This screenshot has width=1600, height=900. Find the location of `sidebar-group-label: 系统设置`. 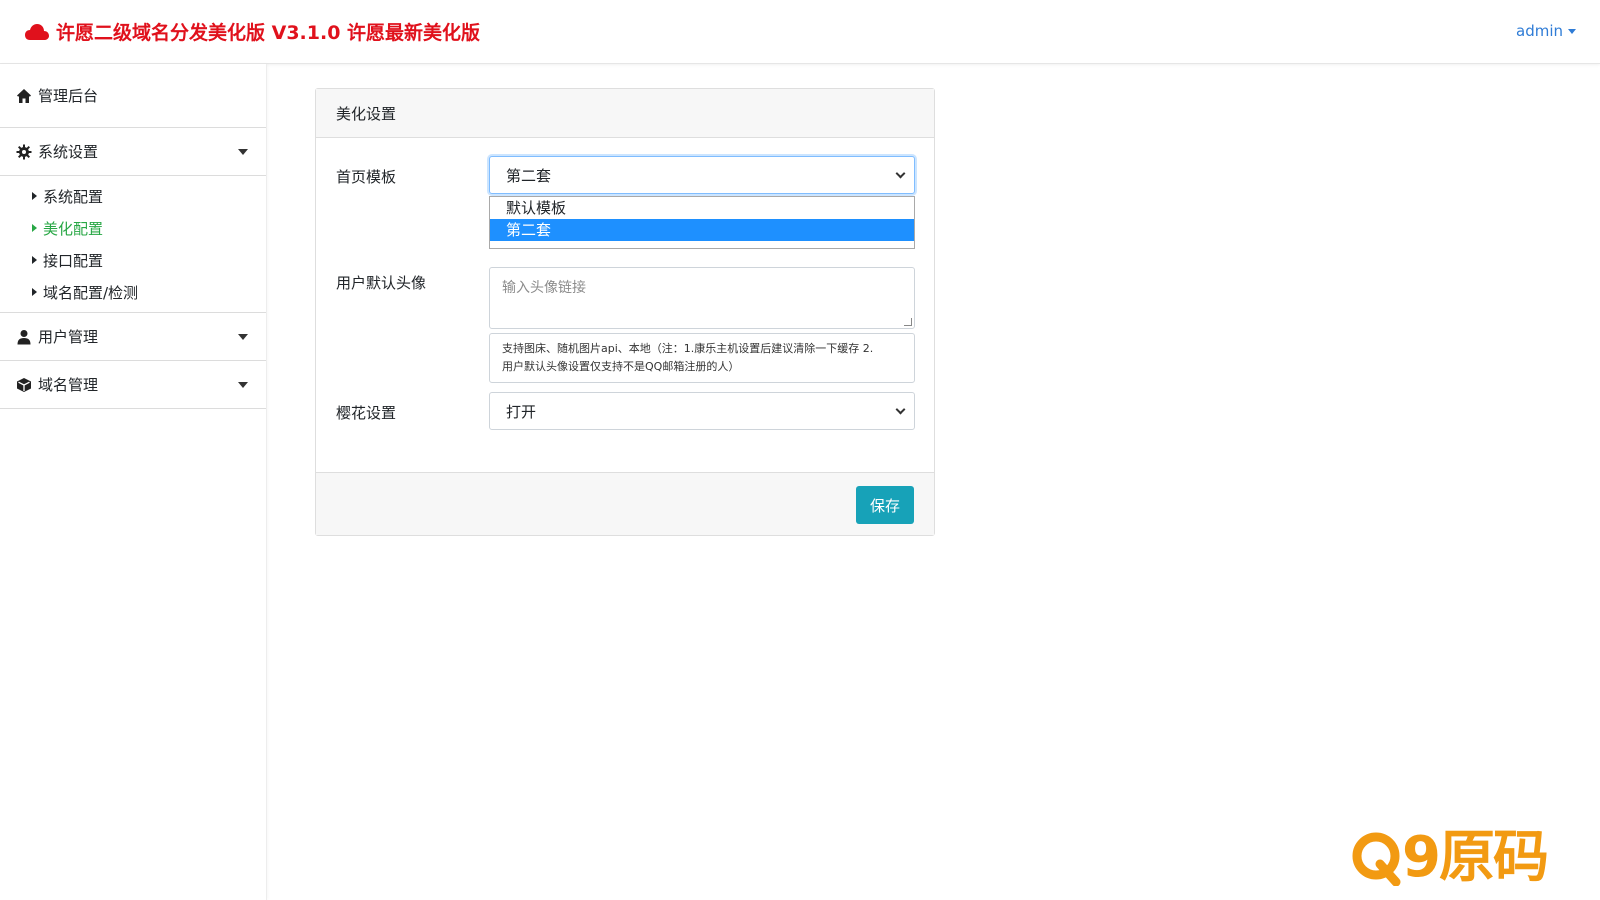

sidebar-group-label: 系统设置 is located at coordinates (68, 152).